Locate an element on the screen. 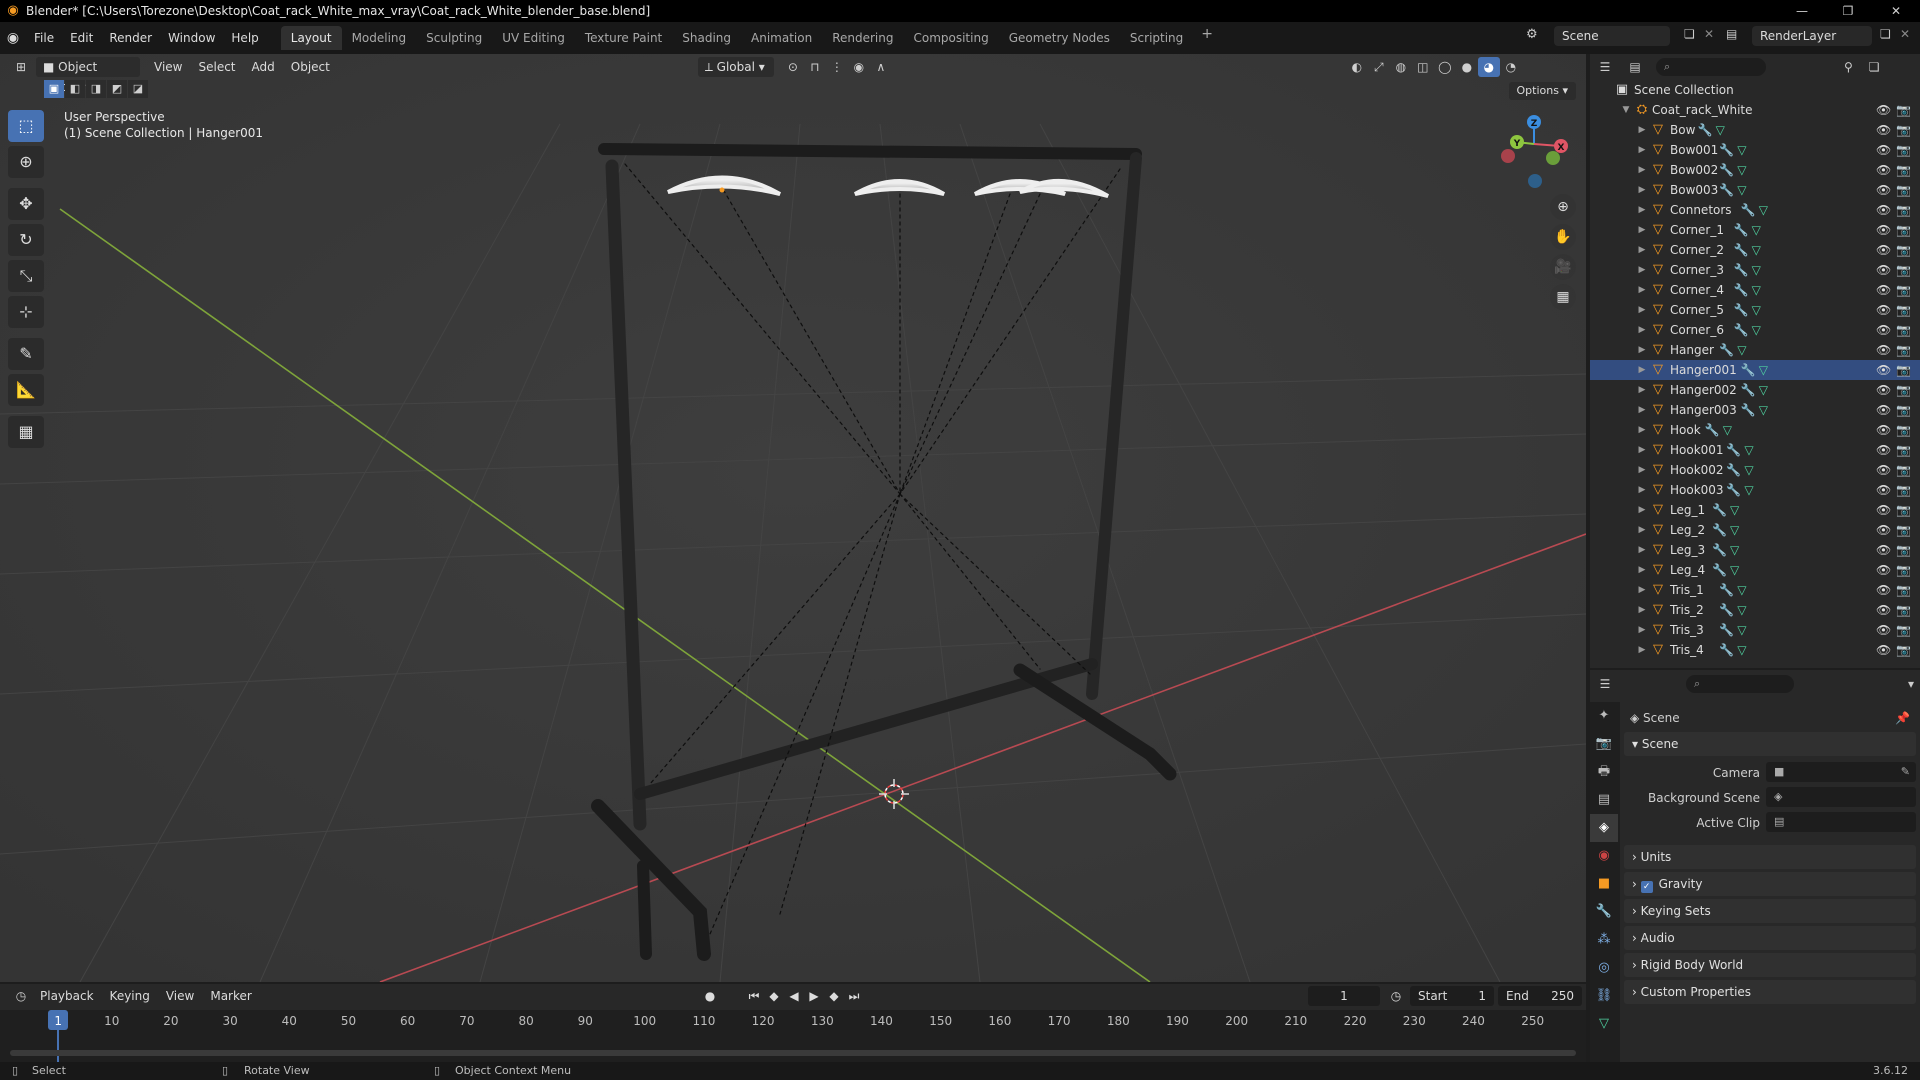 The width and height of the screenshot is (1920, 1080). outliner-object-row: ▶ ▽ Hook001 🔧 ▽ 👁 📷 is located at coordinates (1755, 450).